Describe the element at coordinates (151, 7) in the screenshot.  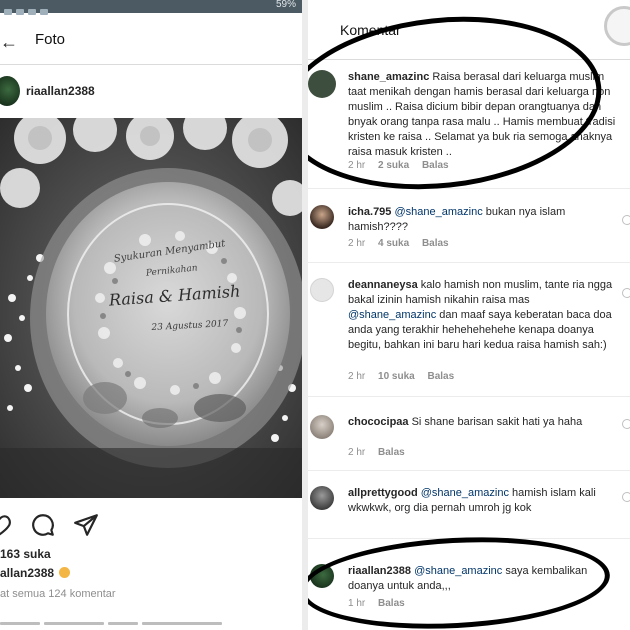
I see `status-bar: 59%` at that location.